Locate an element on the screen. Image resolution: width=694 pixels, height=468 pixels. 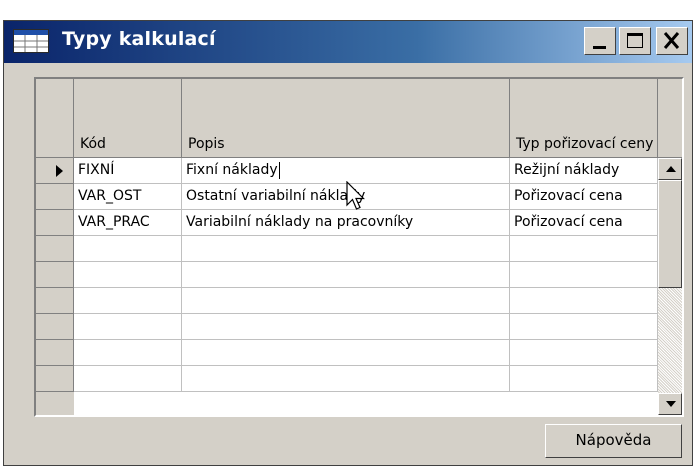
scroll-header is located at coordinates (670, 118).